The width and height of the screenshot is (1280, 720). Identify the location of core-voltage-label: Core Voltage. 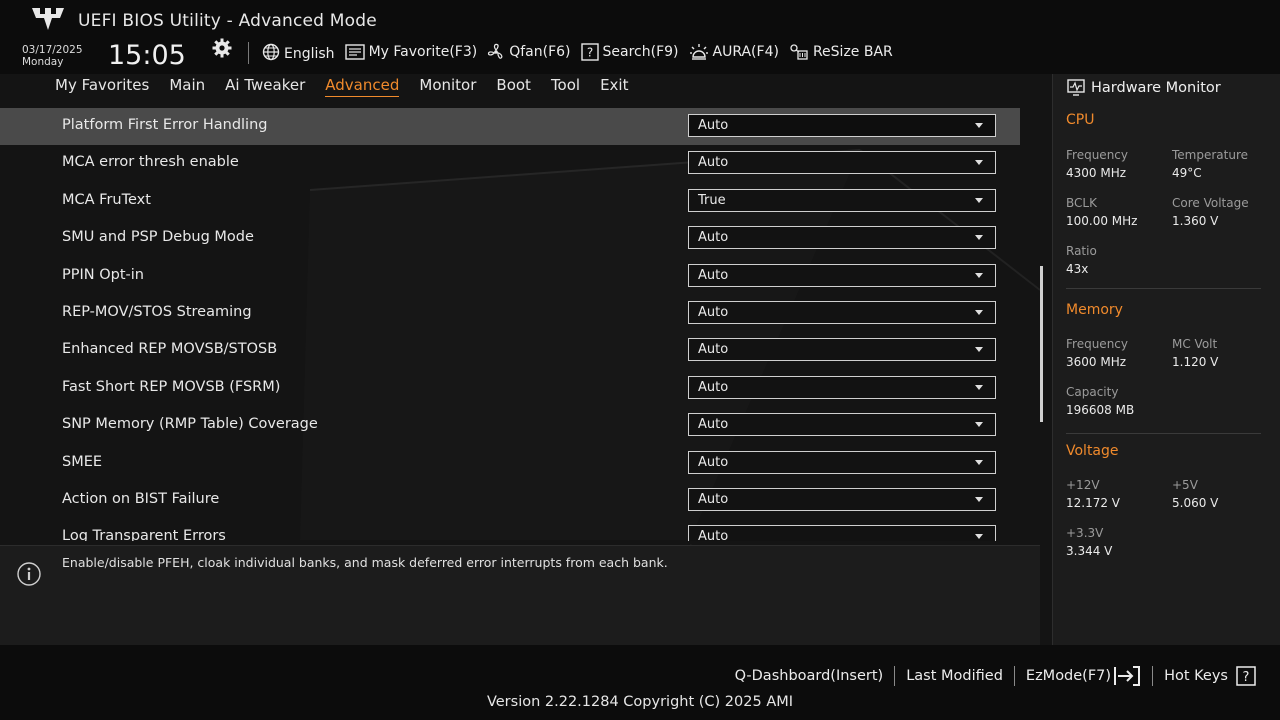
(1210, 203).